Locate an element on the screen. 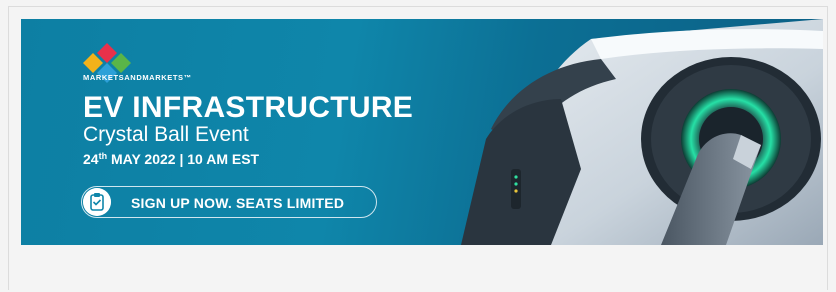 This screenshot has height=292, width=836. sign-up-label: SIGN UP NOW. SEATS LIMITED is located at coordinates (238, 203).